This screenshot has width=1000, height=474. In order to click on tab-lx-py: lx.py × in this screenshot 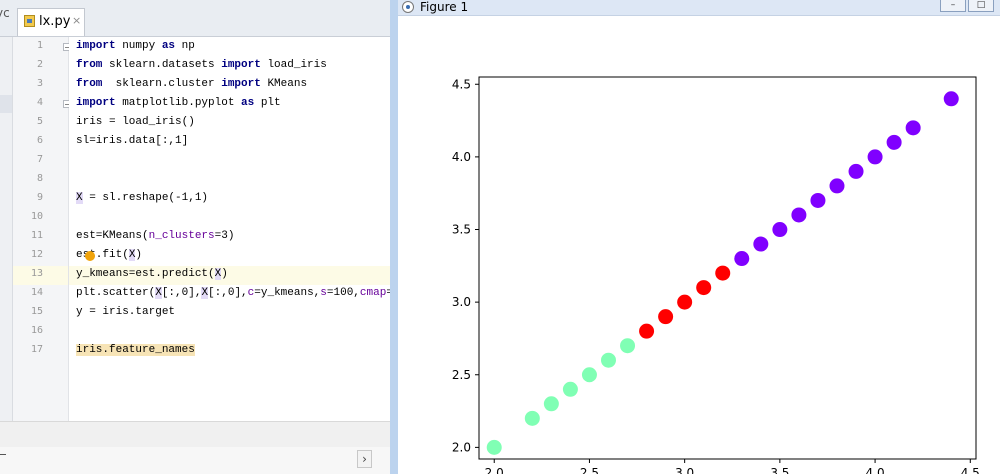, I will do `click(51, 22)`.